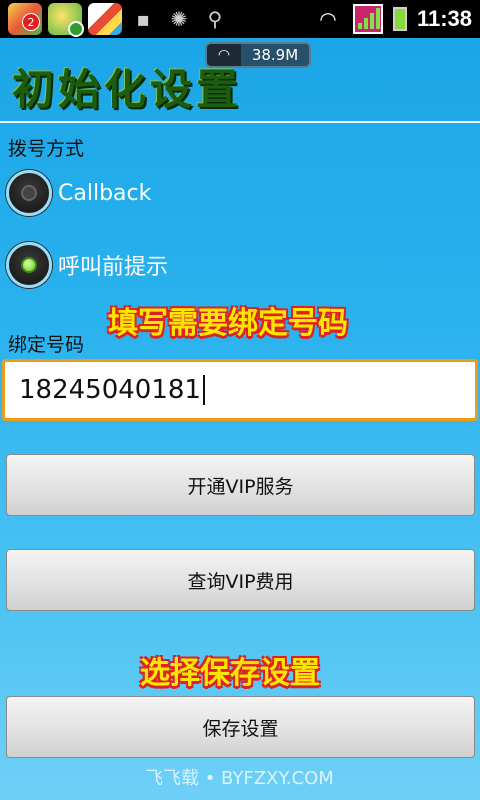 This screenshot has height=800, width=480. Describe the element at coordinates (240, 390) in the screenshot. I see `bind-number-input: 18245040181` at that location.